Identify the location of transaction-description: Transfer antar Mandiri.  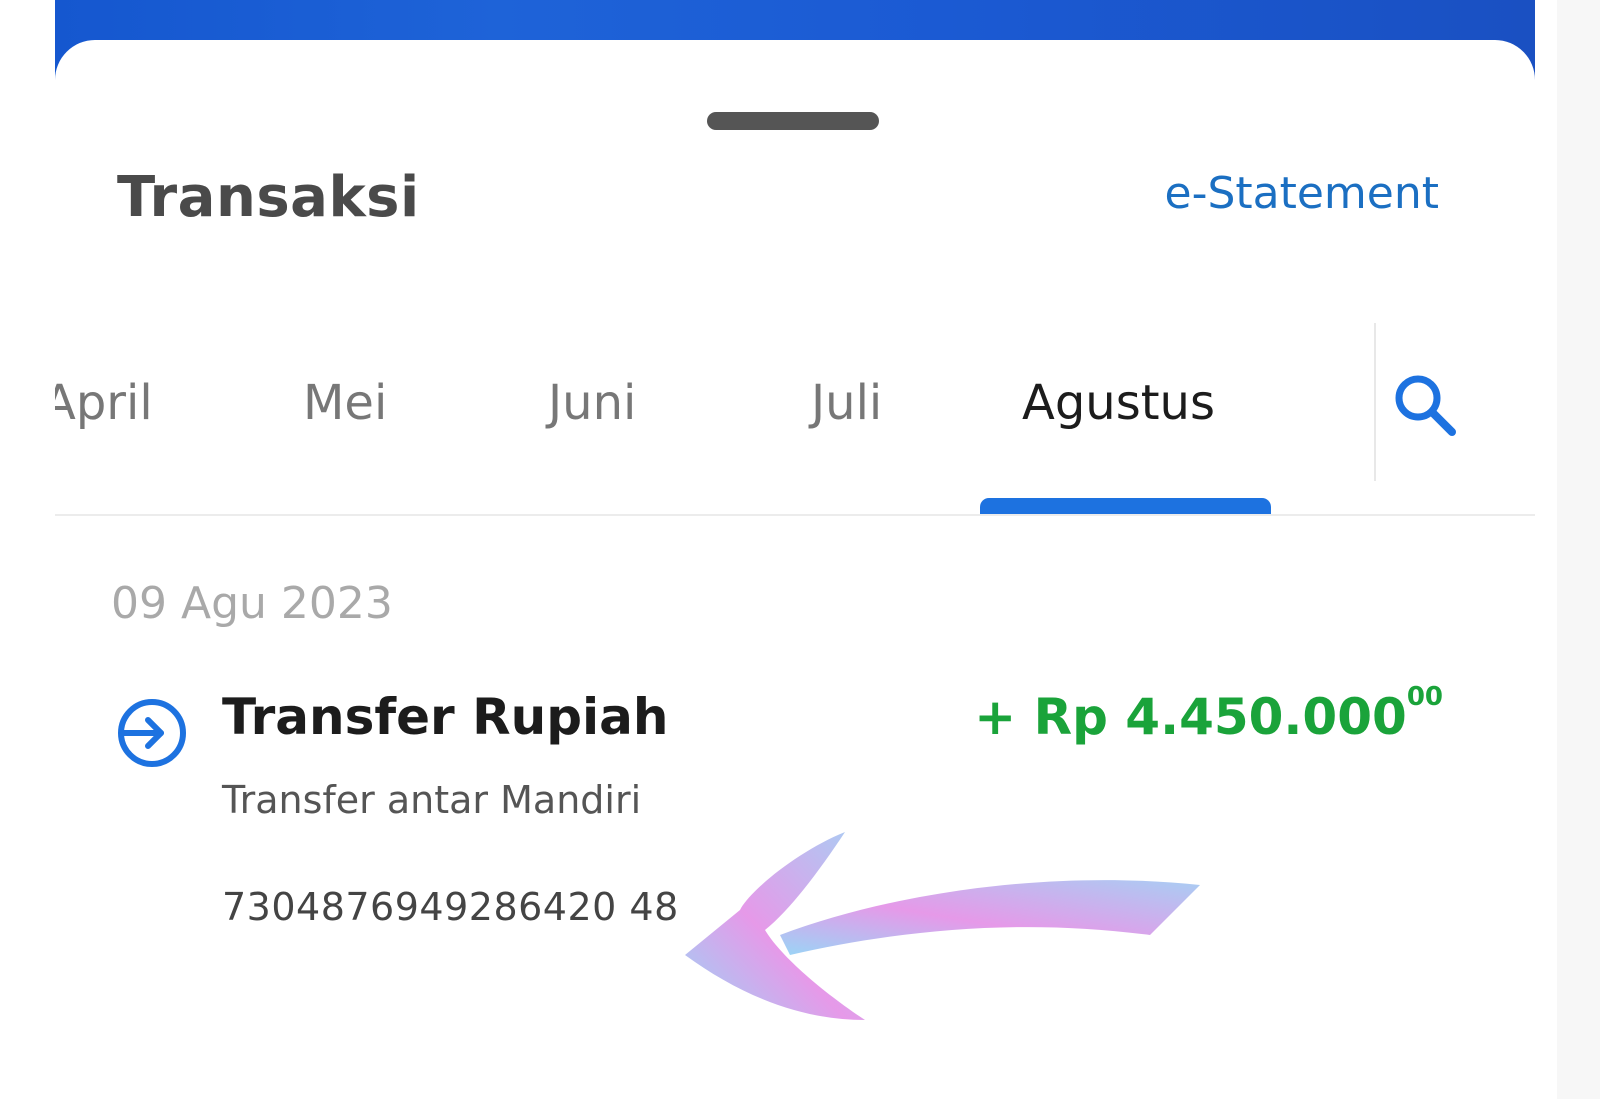
(432, 800).